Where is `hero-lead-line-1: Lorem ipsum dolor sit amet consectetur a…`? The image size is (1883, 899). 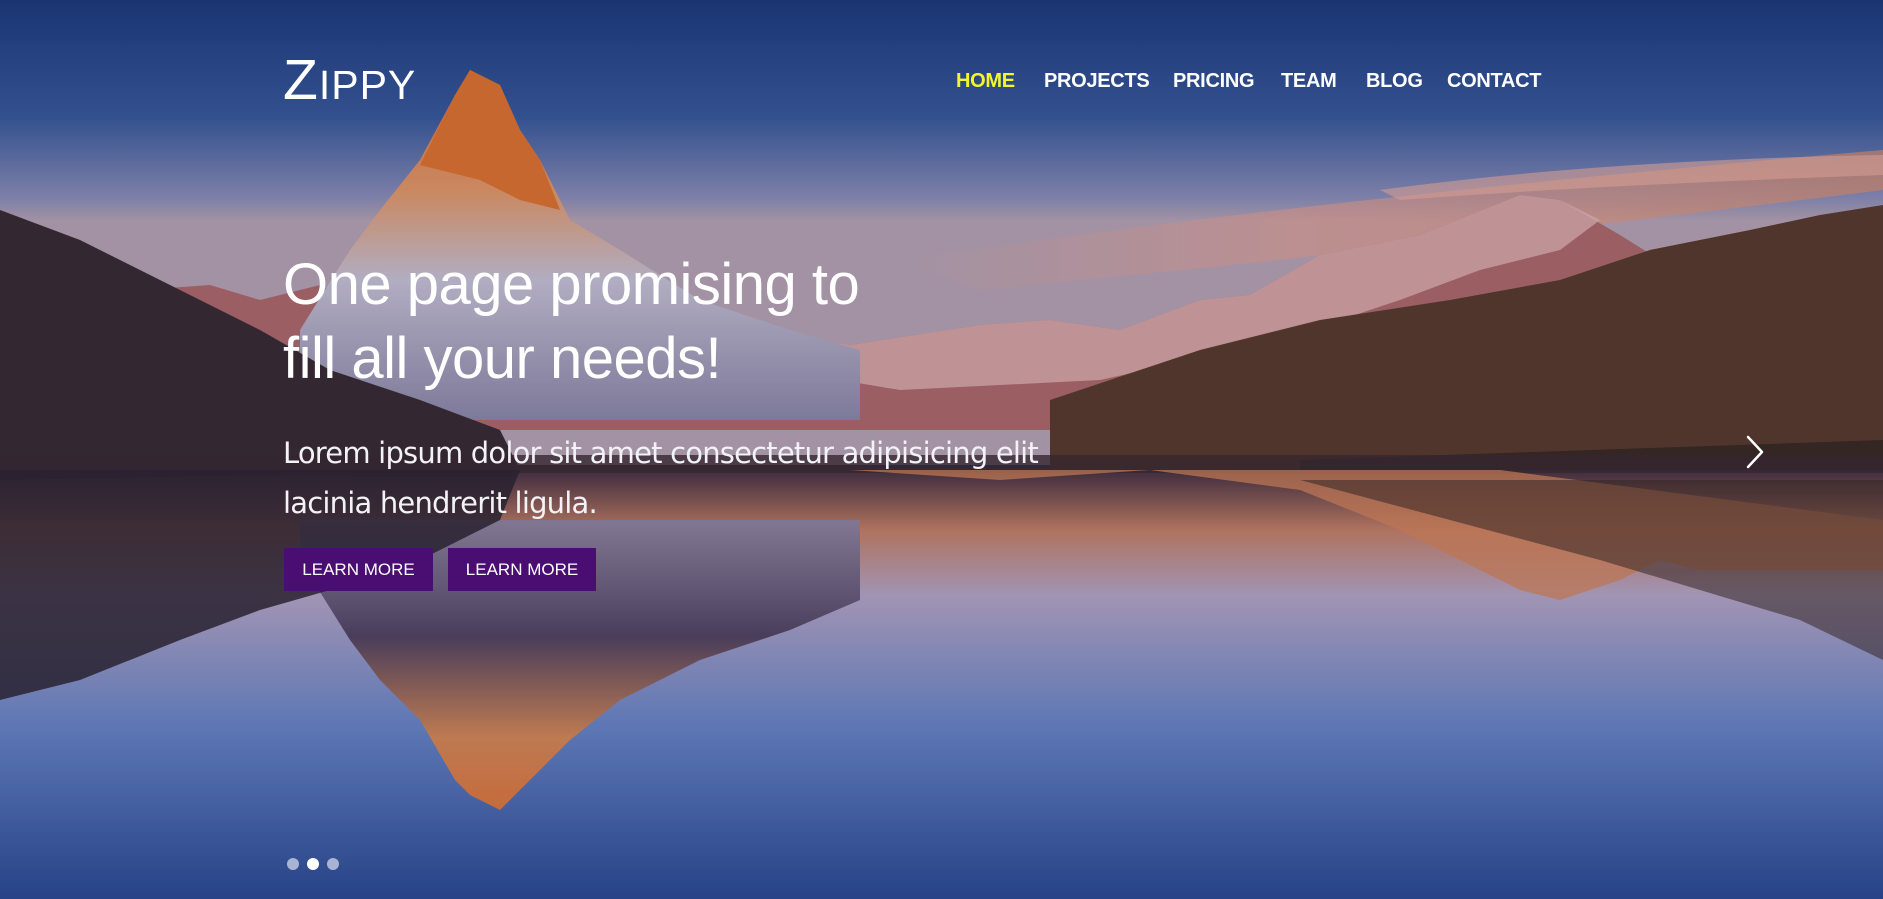 hero-lead-line-1: Lorem ipsum dolor sit amet consectetur a… is located at coordinates (661, 453).